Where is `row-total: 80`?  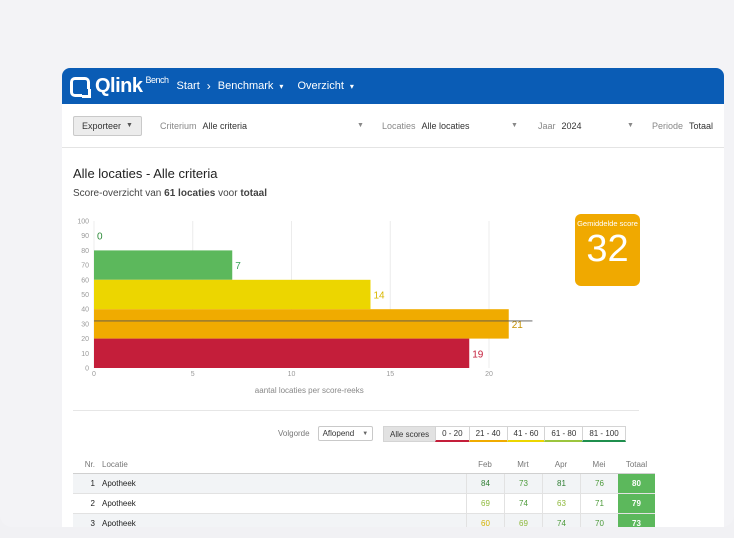
row-total: 80 is located at coordinates (636, 483).